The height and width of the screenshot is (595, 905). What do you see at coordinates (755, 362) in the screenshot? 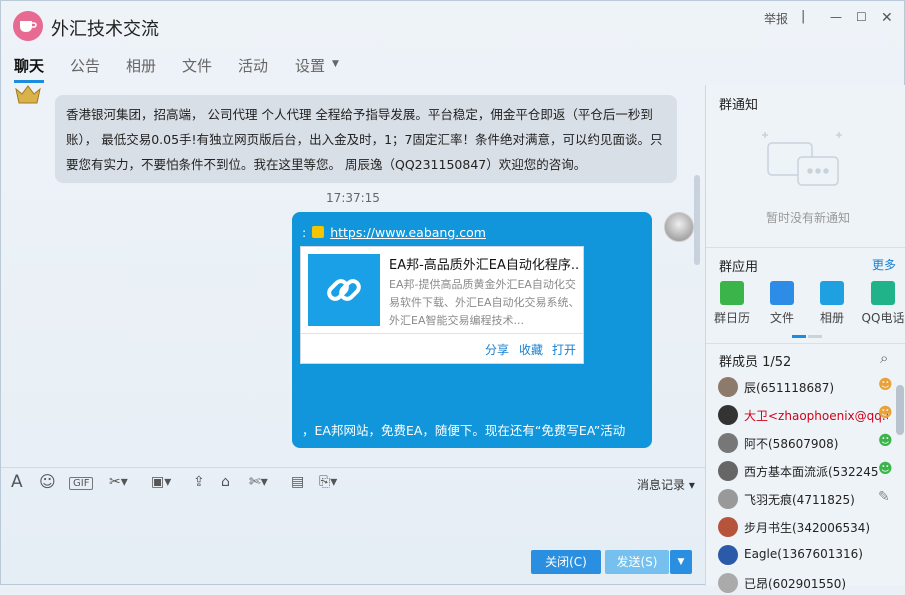
I see `members-title: 群成员 1/52` at bounding box center [755, 362].